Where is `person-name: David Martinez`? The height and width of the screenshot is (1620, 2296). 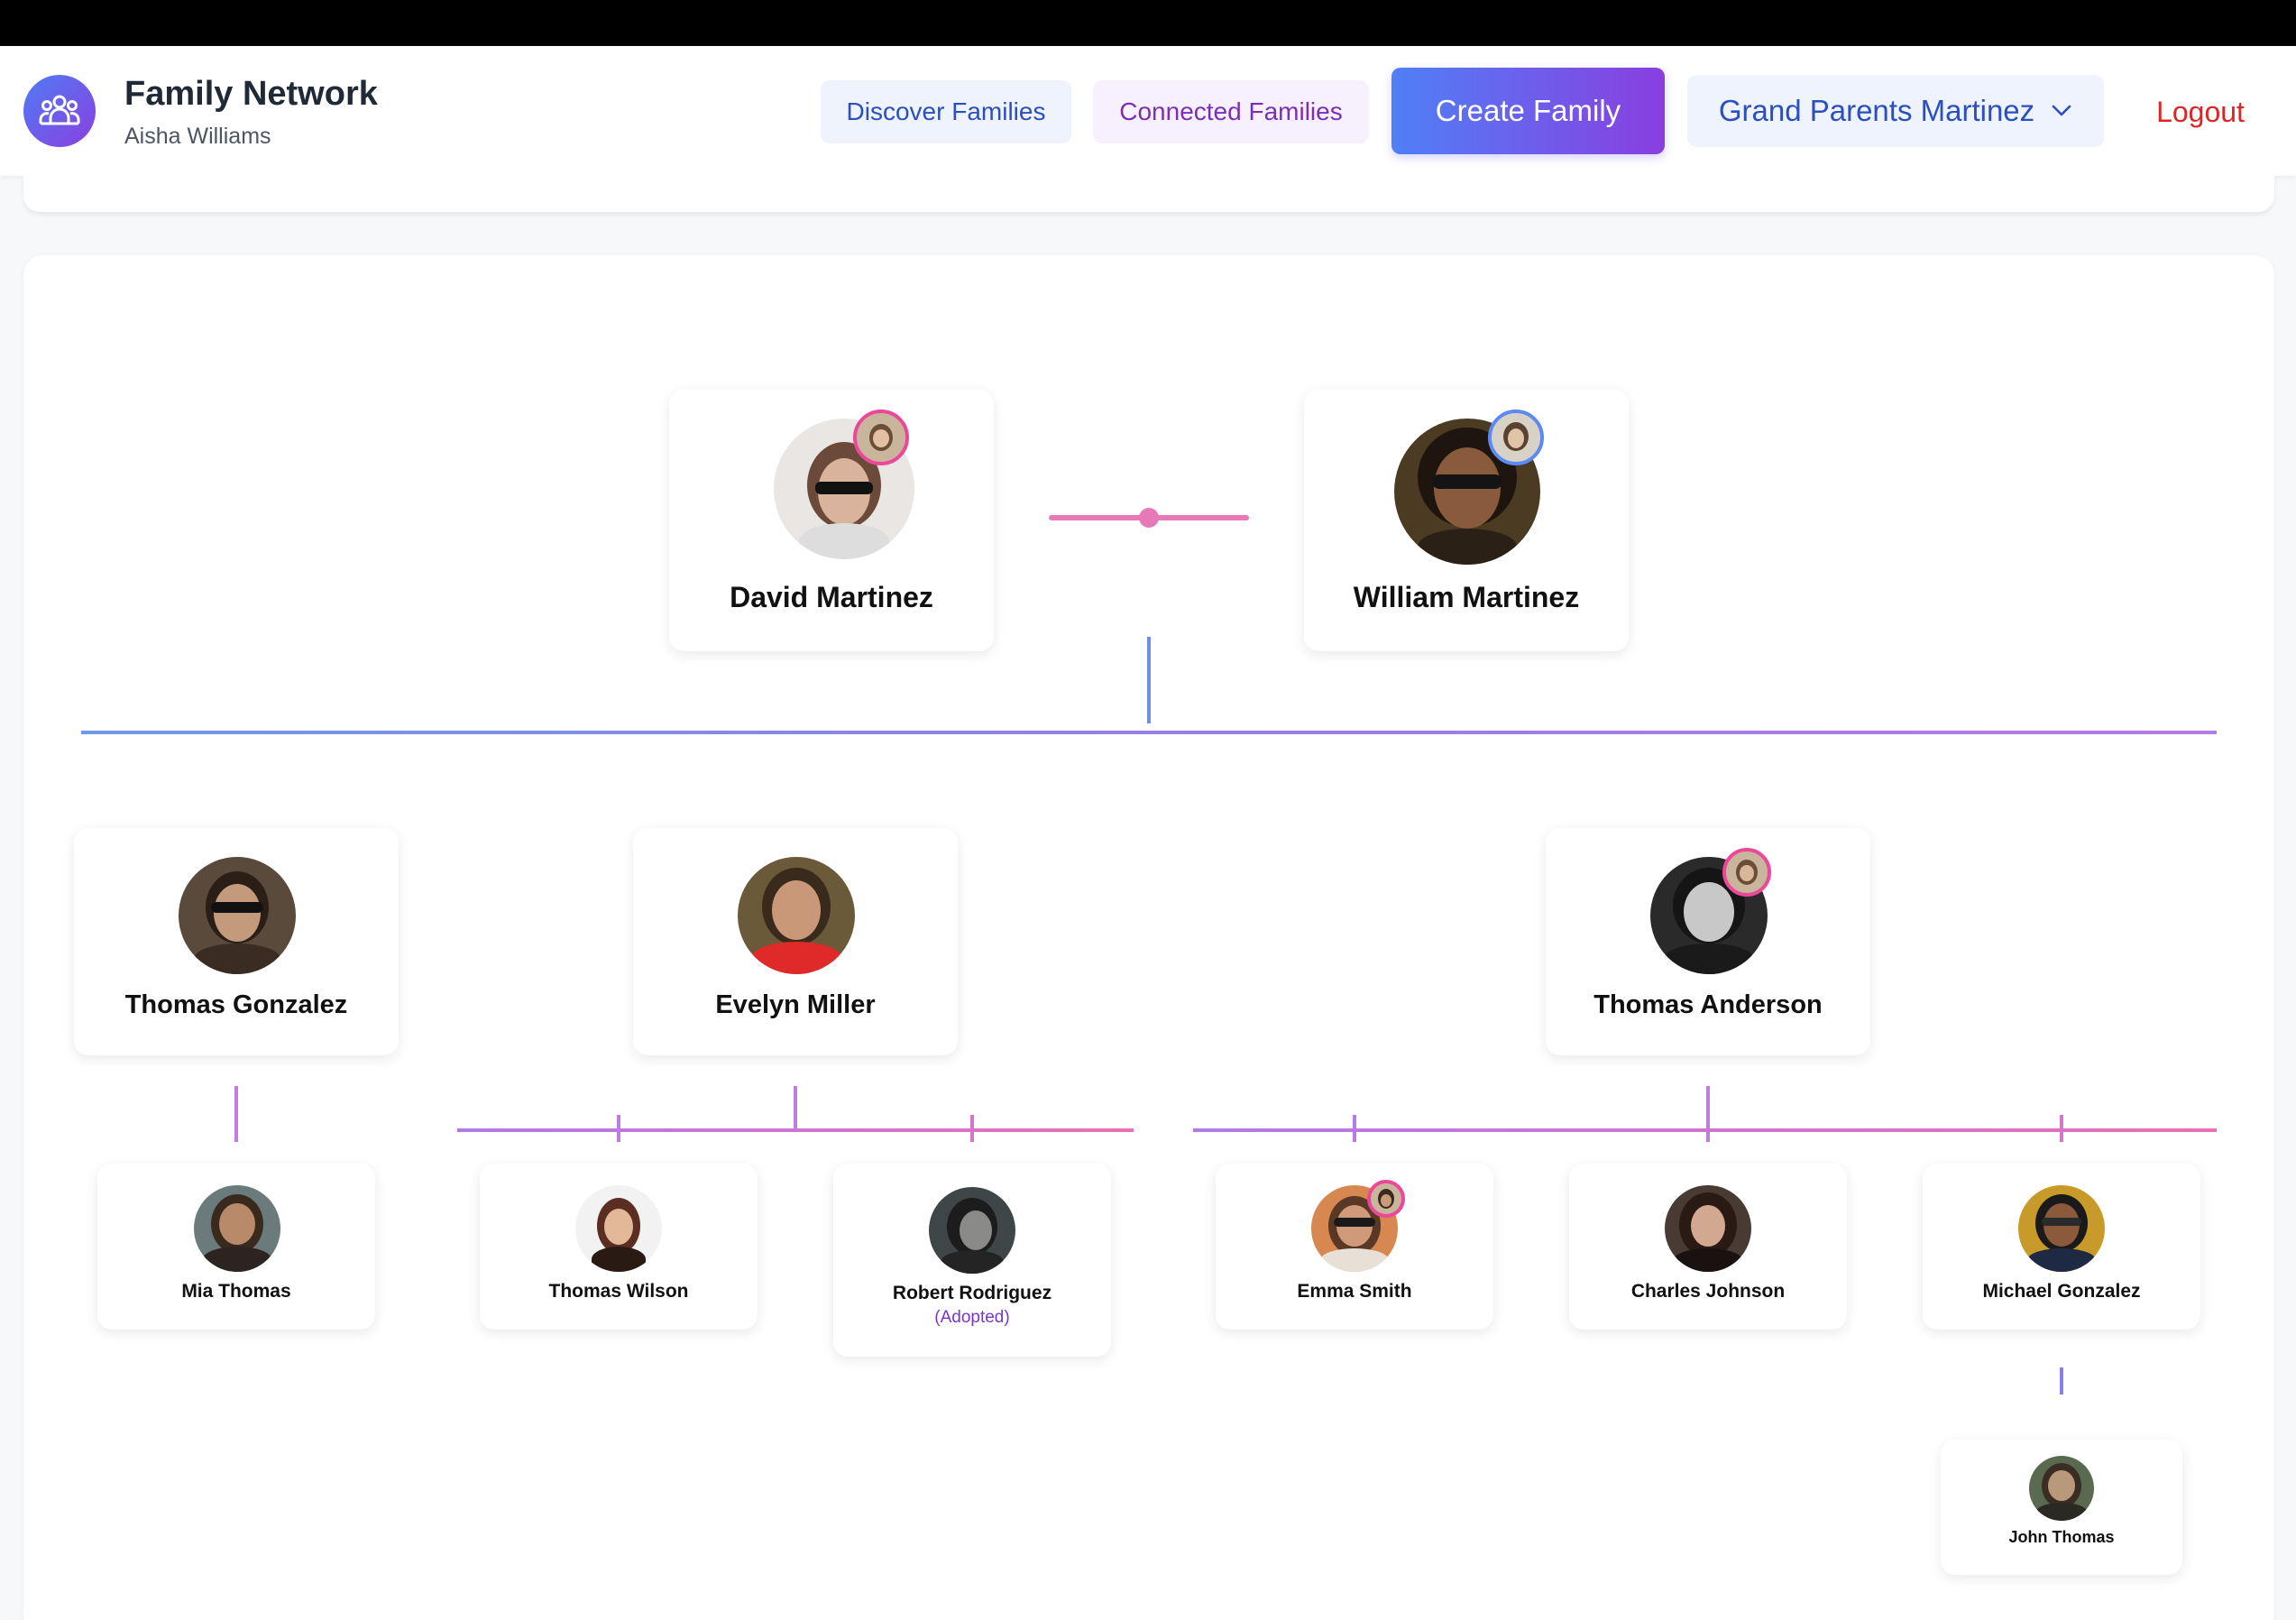 person-name: David Martinez is located at coordinates (831, 597).